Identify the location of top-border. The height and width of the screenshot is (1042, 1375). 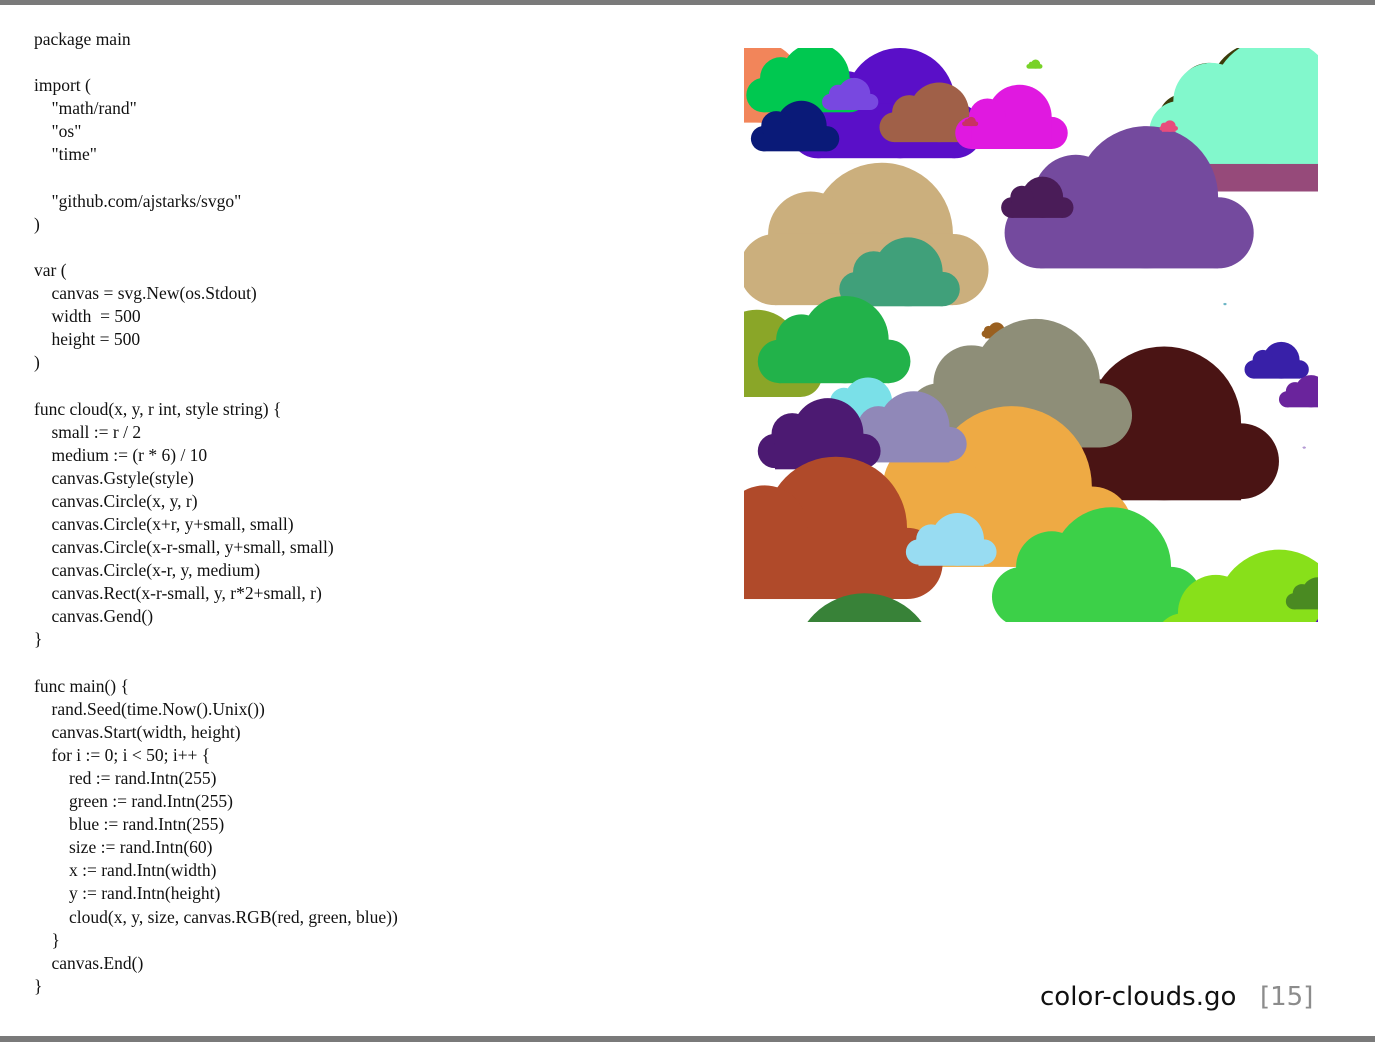
(687, 2).